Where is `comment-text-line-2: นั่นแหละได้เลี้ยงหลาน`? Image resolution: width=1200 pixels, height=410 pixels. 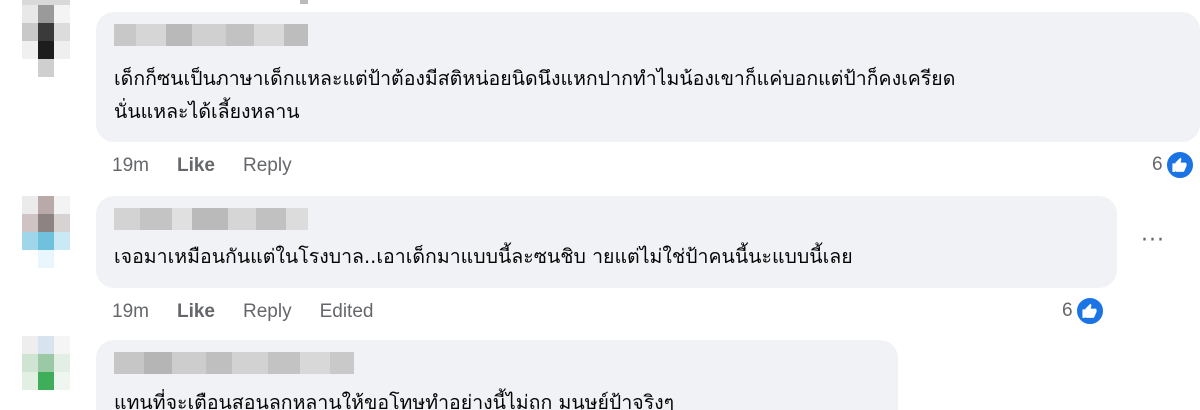 comment-text-line-2: นั่นแหละได้เลี้ยงหลาน is located at coordinates (207, 111).